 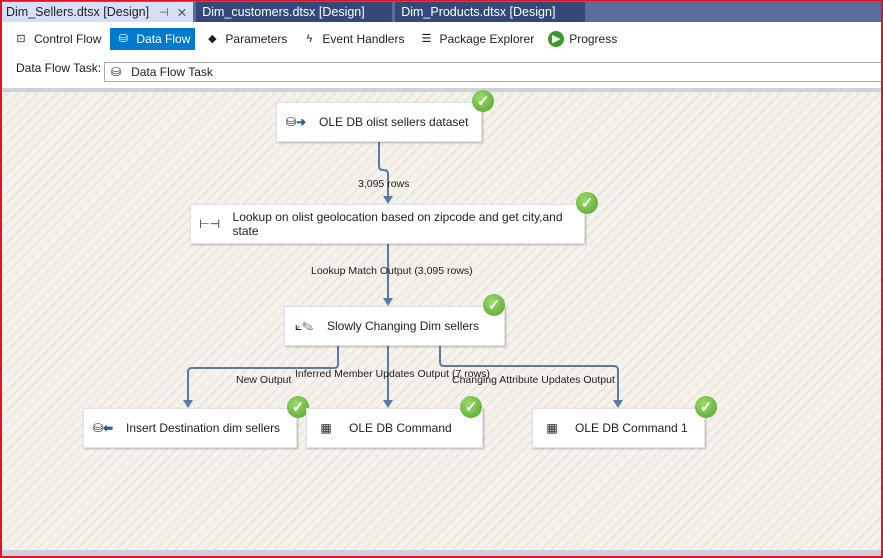 What do you see at coordinates (533, 380) in the screenshot?
I see `path-label: Changing Attribute Updates Output` at bounding box center [533, 380].